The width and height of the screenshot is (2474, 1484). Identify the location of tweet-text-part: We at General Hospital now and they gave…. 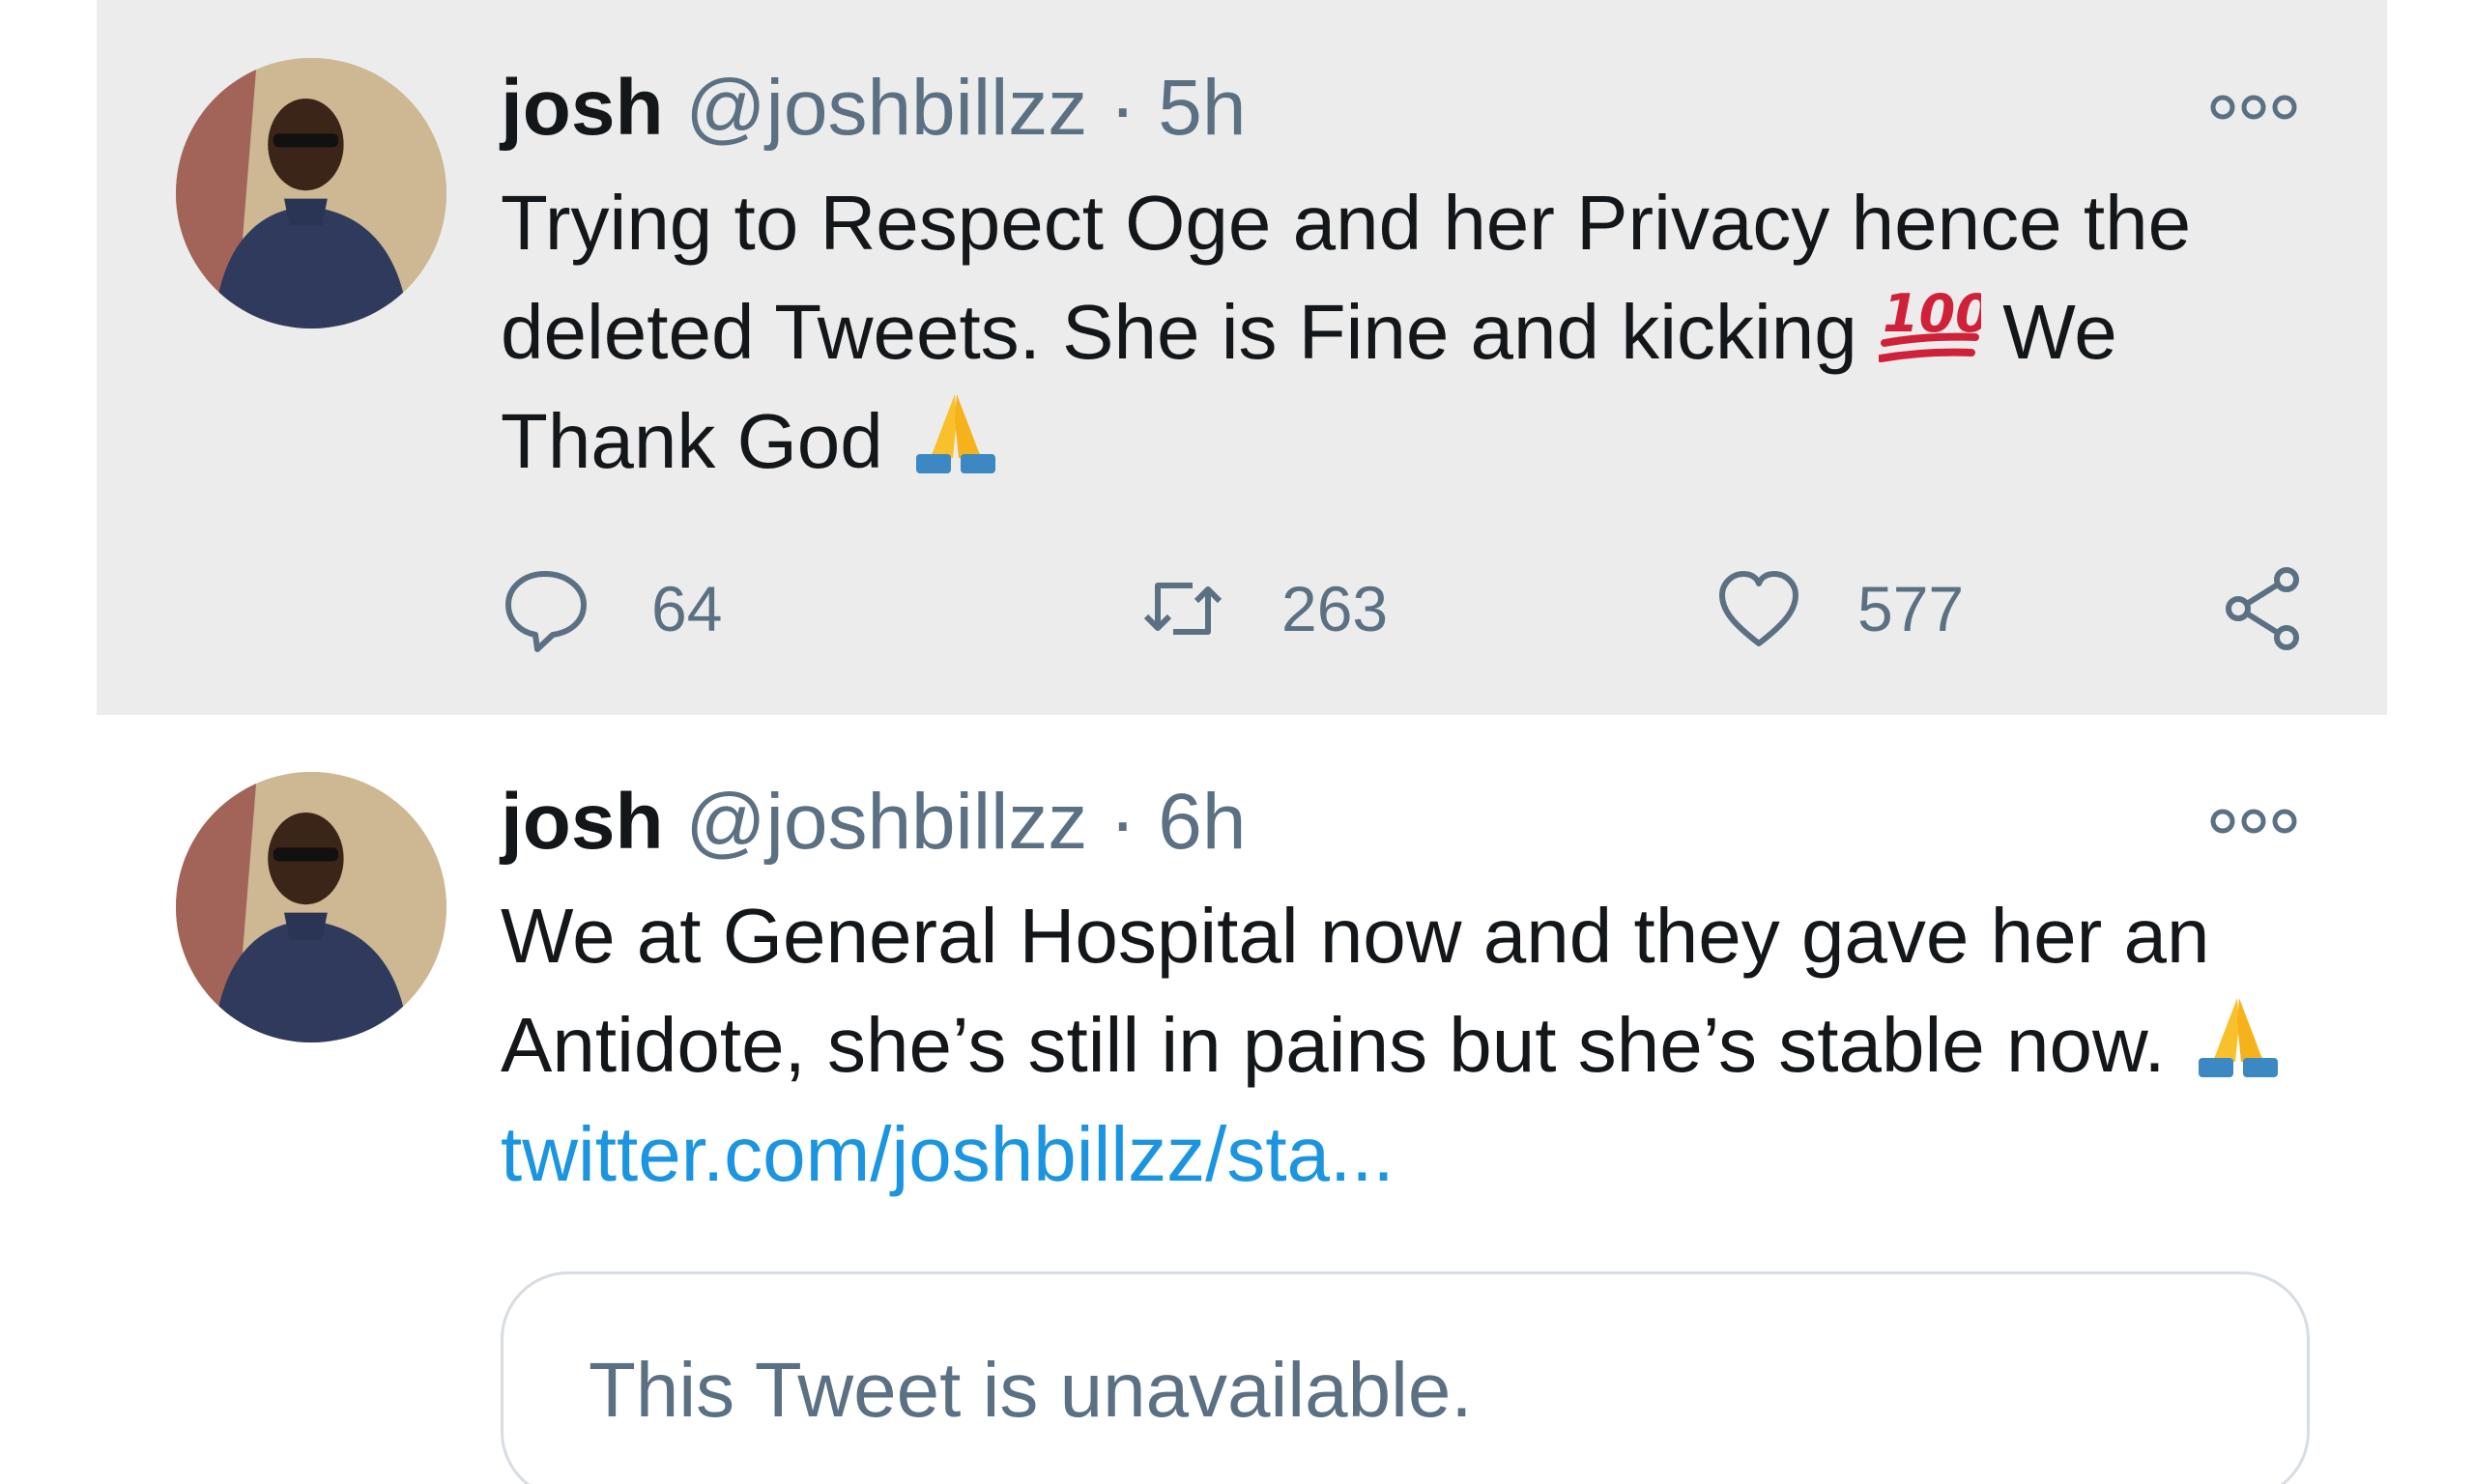
(1355, 990).